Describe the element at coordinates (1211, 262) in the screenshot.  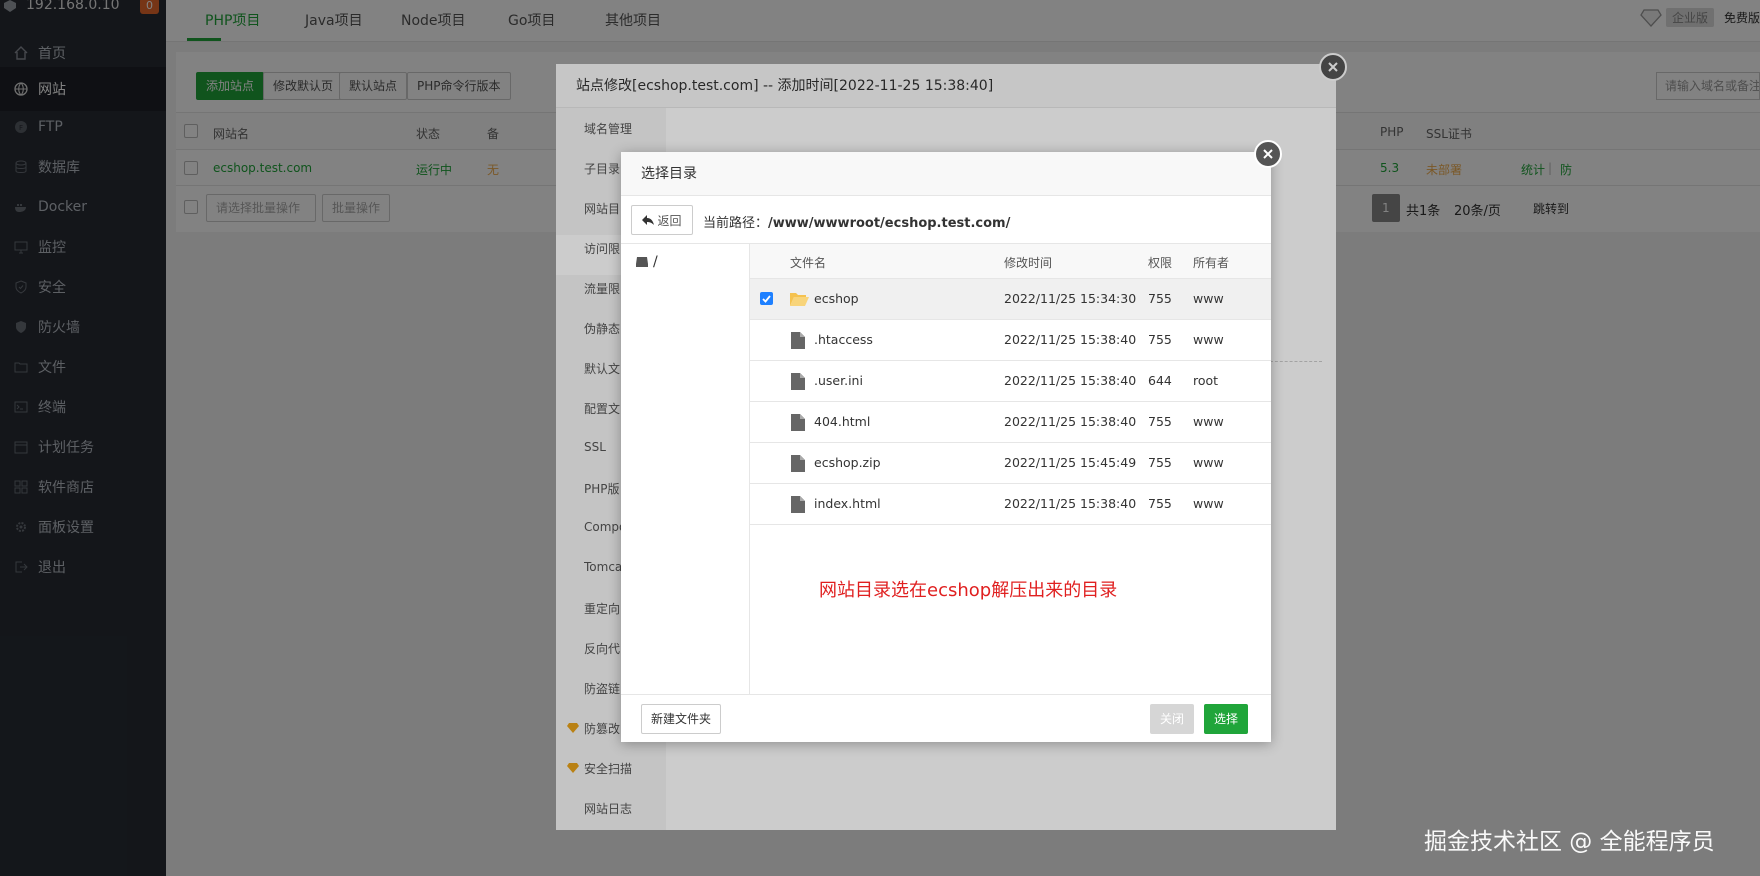
I see `col-owner: 所有者` at that location.